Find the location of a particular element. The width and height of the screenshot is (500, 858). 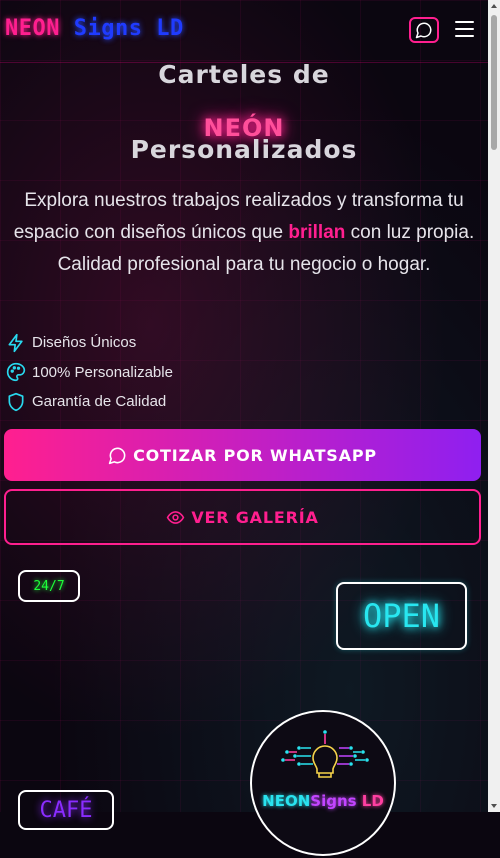

quote-whatsapp-button: COTIZAR POR WHATSAPP is located at coordinates (242, 455).